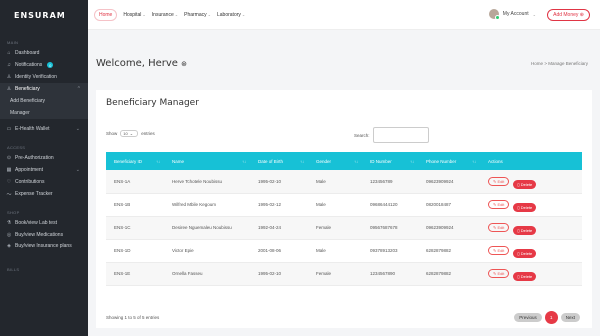 This screenshot has height=336, width=600. What do you see at coordinates (324, 161) in the screenshot?
I see `column-label: Gender` at bounding box center [324, 161].